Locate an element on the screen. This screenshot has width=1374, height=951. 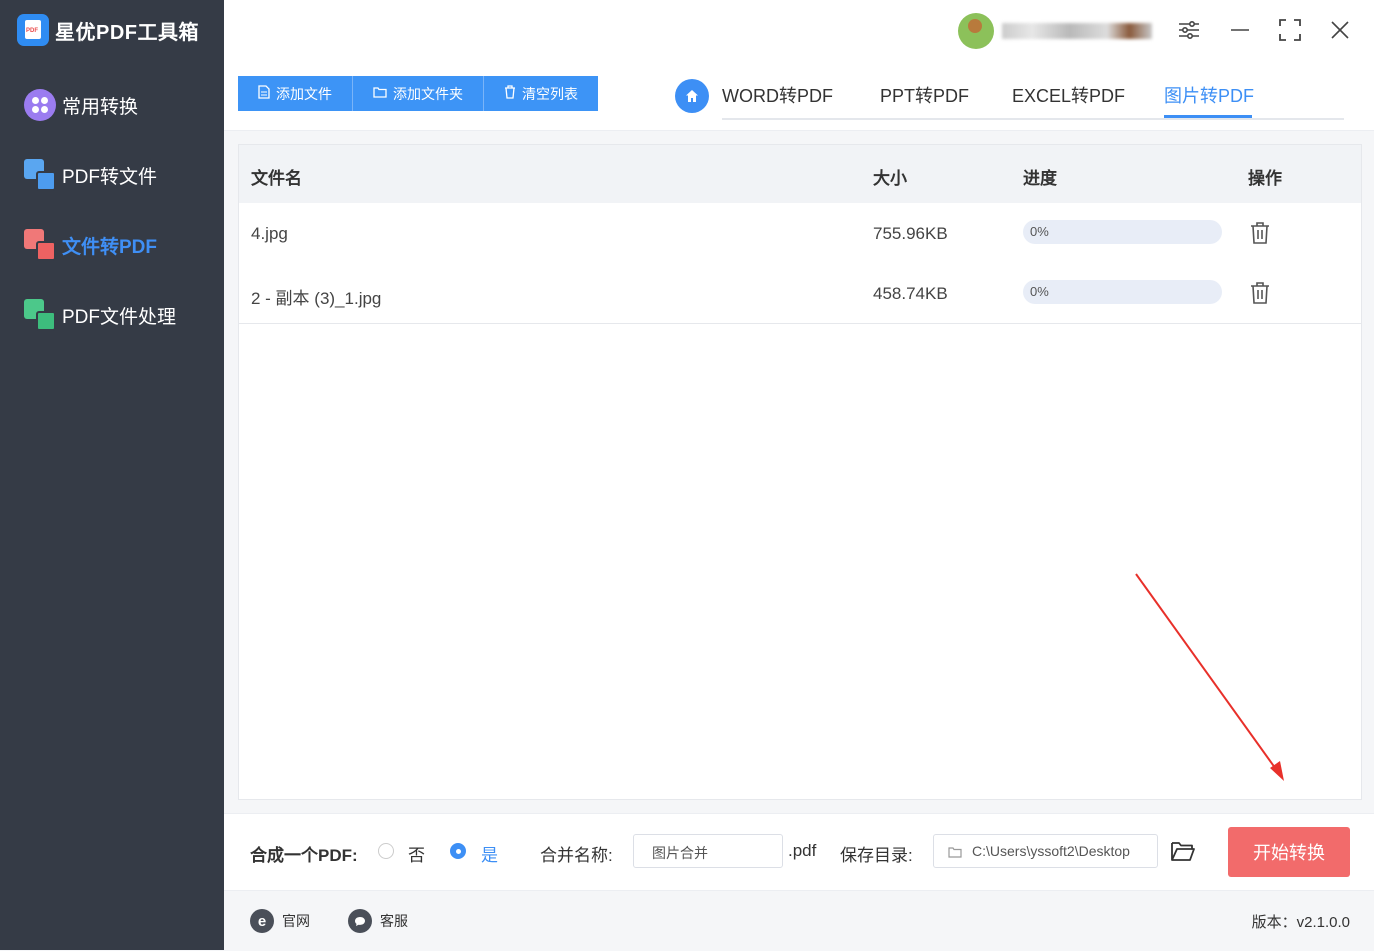
header-action: 操作 is located at coordinates (1265, 178).